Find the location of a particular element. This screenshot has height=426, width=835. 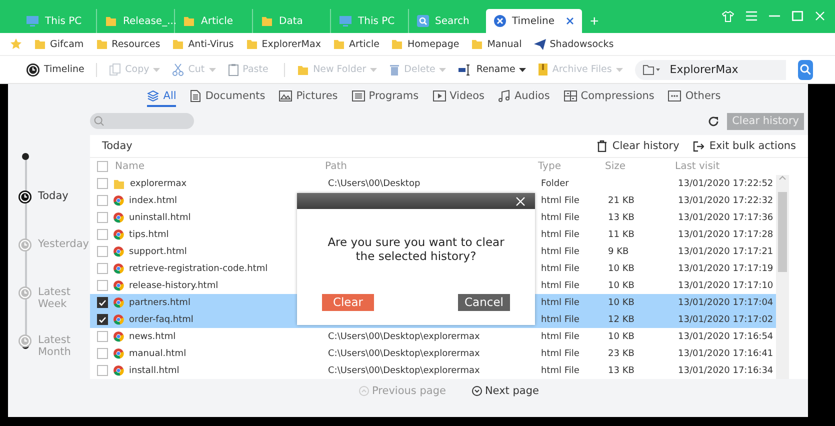

page-button: Next page is located at coordinates (505, 391).